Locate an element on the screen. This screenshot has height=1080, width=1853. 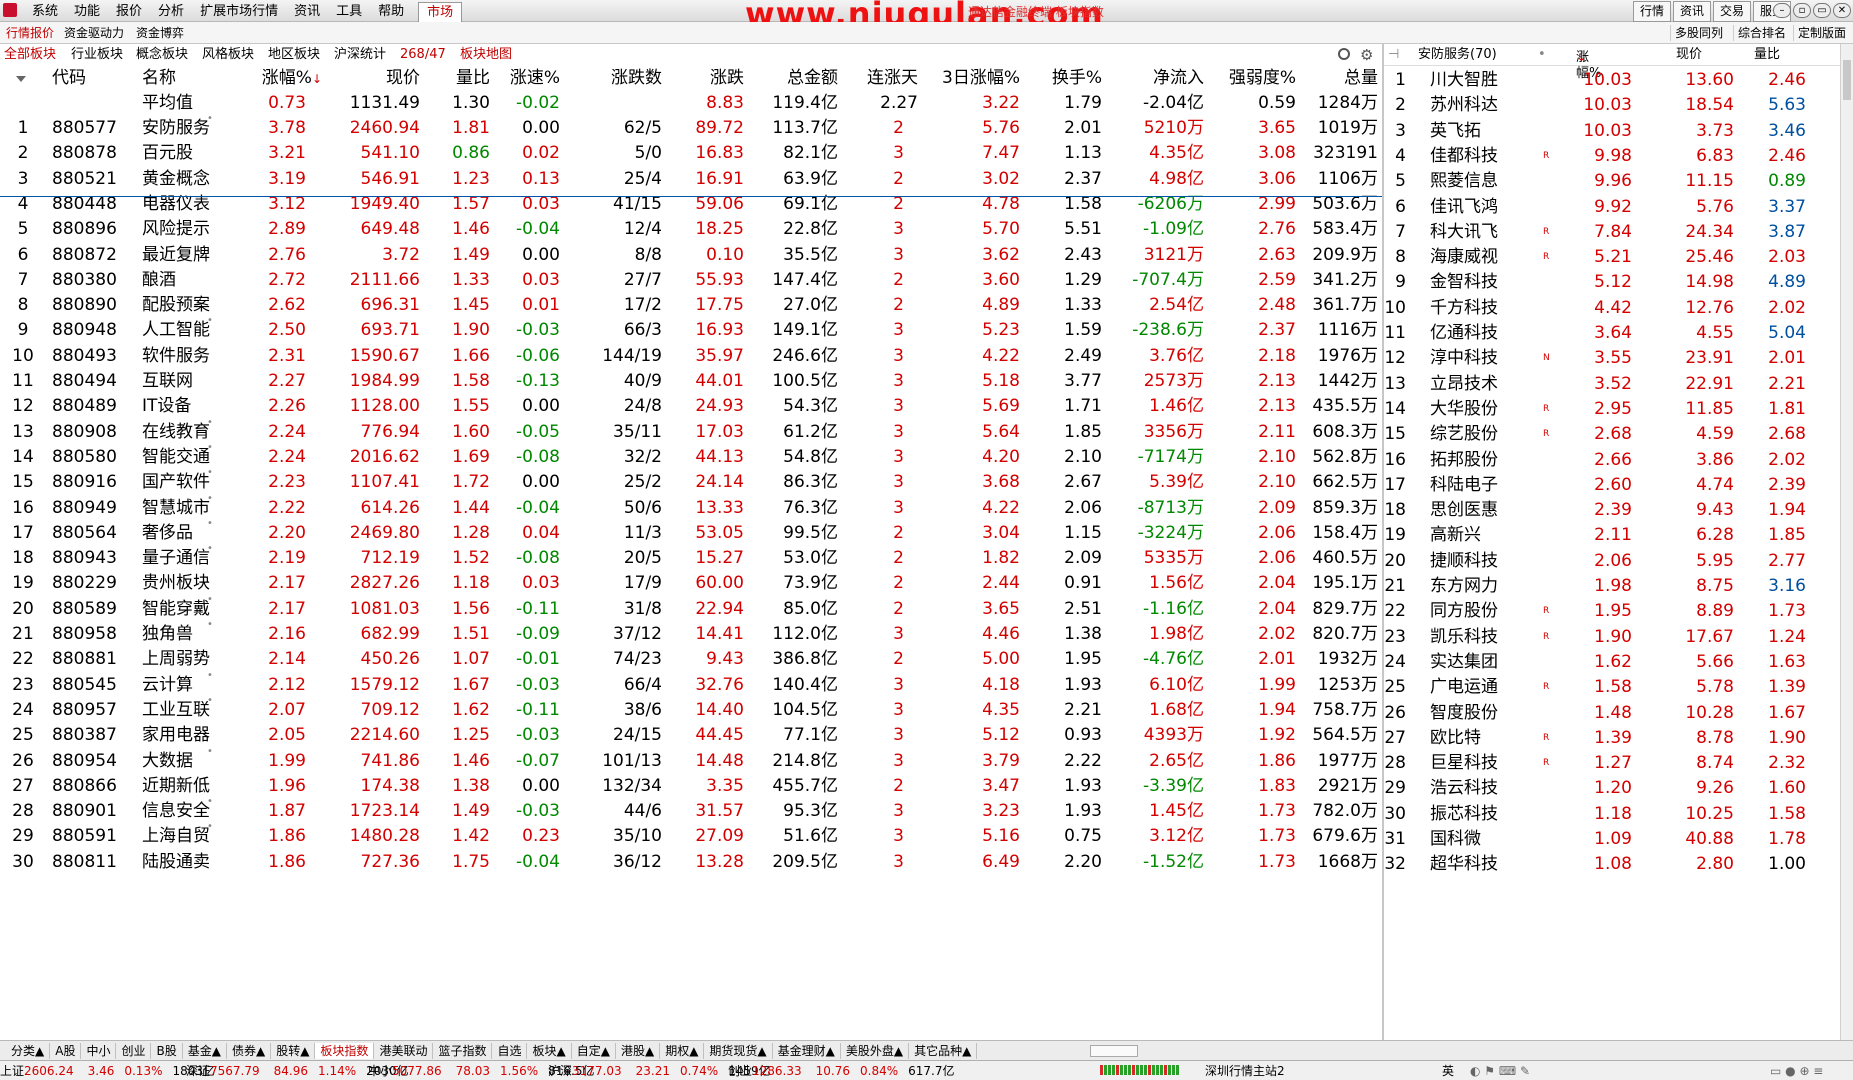
col-header-vol-ratio: 量比 is located at coordinates (460, 78).